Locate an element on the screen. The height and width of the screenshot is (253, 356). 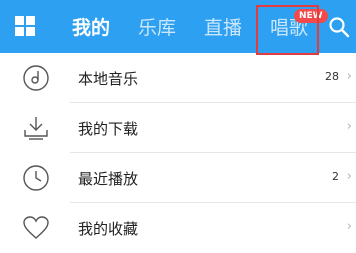
heart-icon is located at coordinates (36, 227).